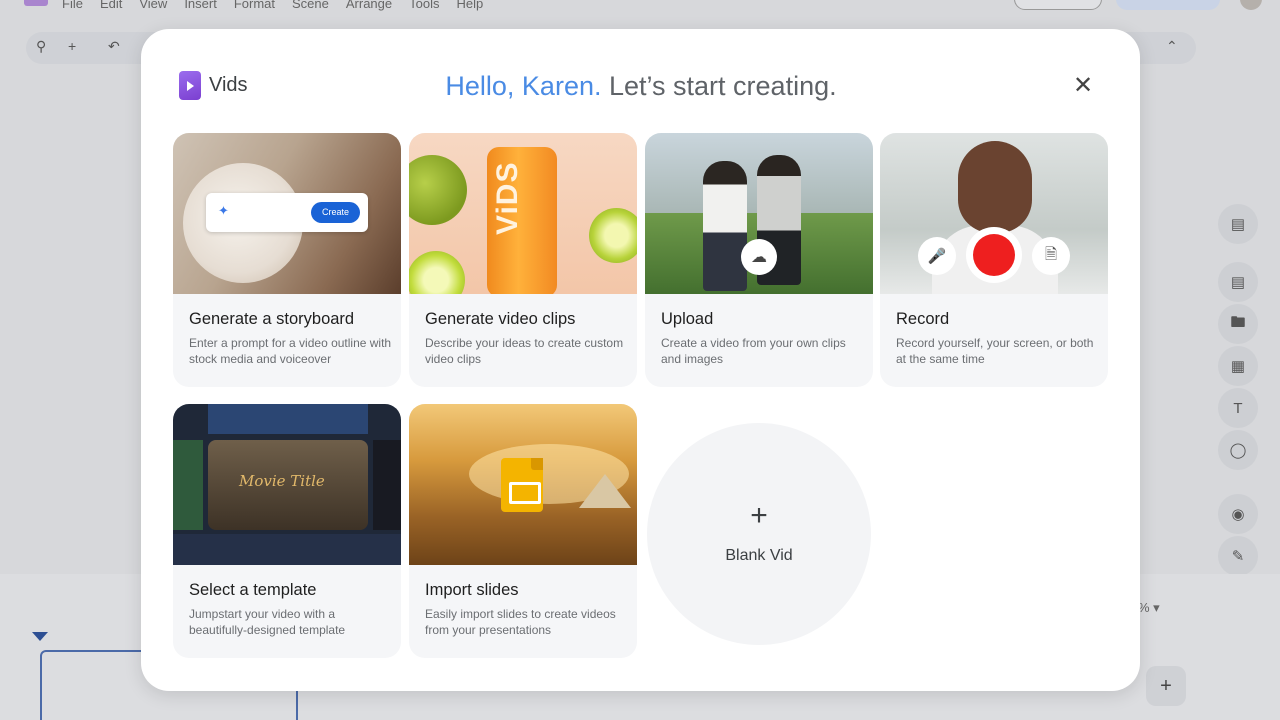  Describe the element at coordinates (759, 534) in the screenshot. I see `blank-vid-button: + Blank Vid` at that location.